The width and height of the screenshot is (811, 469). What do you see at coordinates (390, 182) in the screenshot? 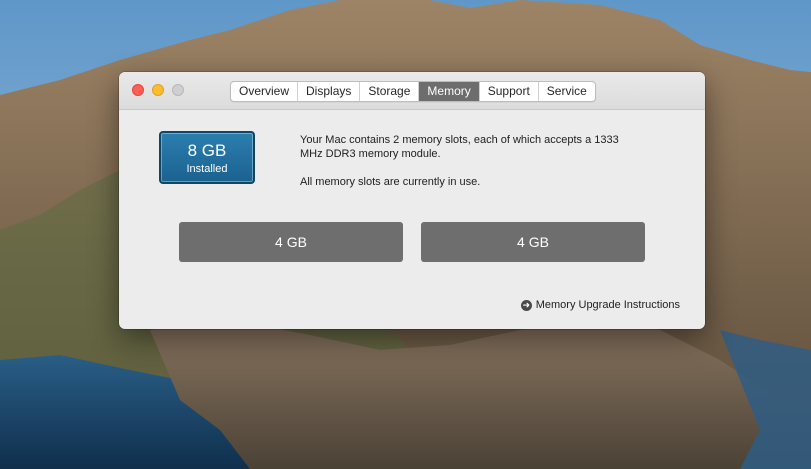
I see `memory-slots-status: All memory slots are currently in use.` at bounding box center [390, 182].